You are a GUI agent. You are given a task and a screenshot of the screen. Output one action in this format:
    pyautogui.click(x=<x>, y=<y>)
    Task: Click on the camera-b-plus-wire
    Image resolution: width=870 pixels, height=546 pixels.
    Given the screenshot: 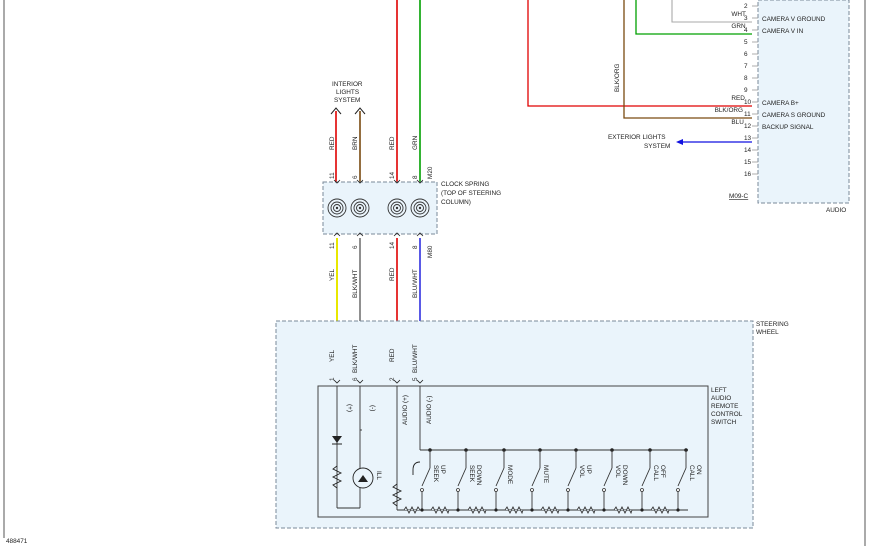 What is the action you would take?
    pyautogui.click(x=639, y=53)
    